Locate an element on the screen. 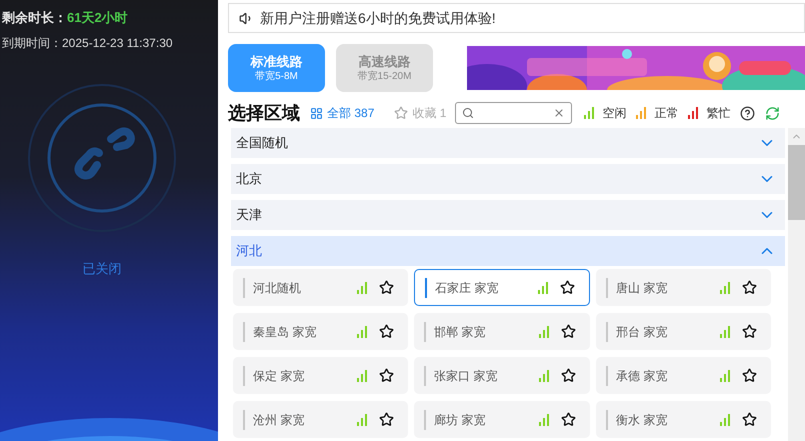  section-title: 选择区域 is located at coordinates (264, 113).